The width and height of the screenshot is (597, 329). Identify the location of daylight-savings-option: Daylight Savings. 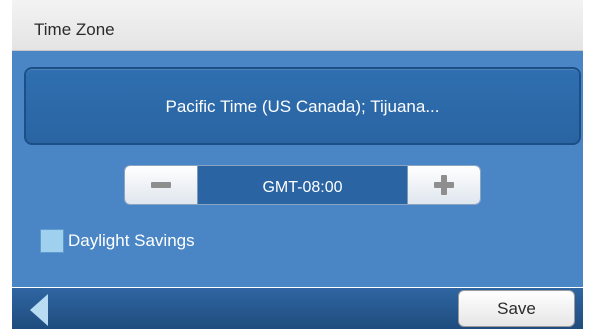
(117, 241).